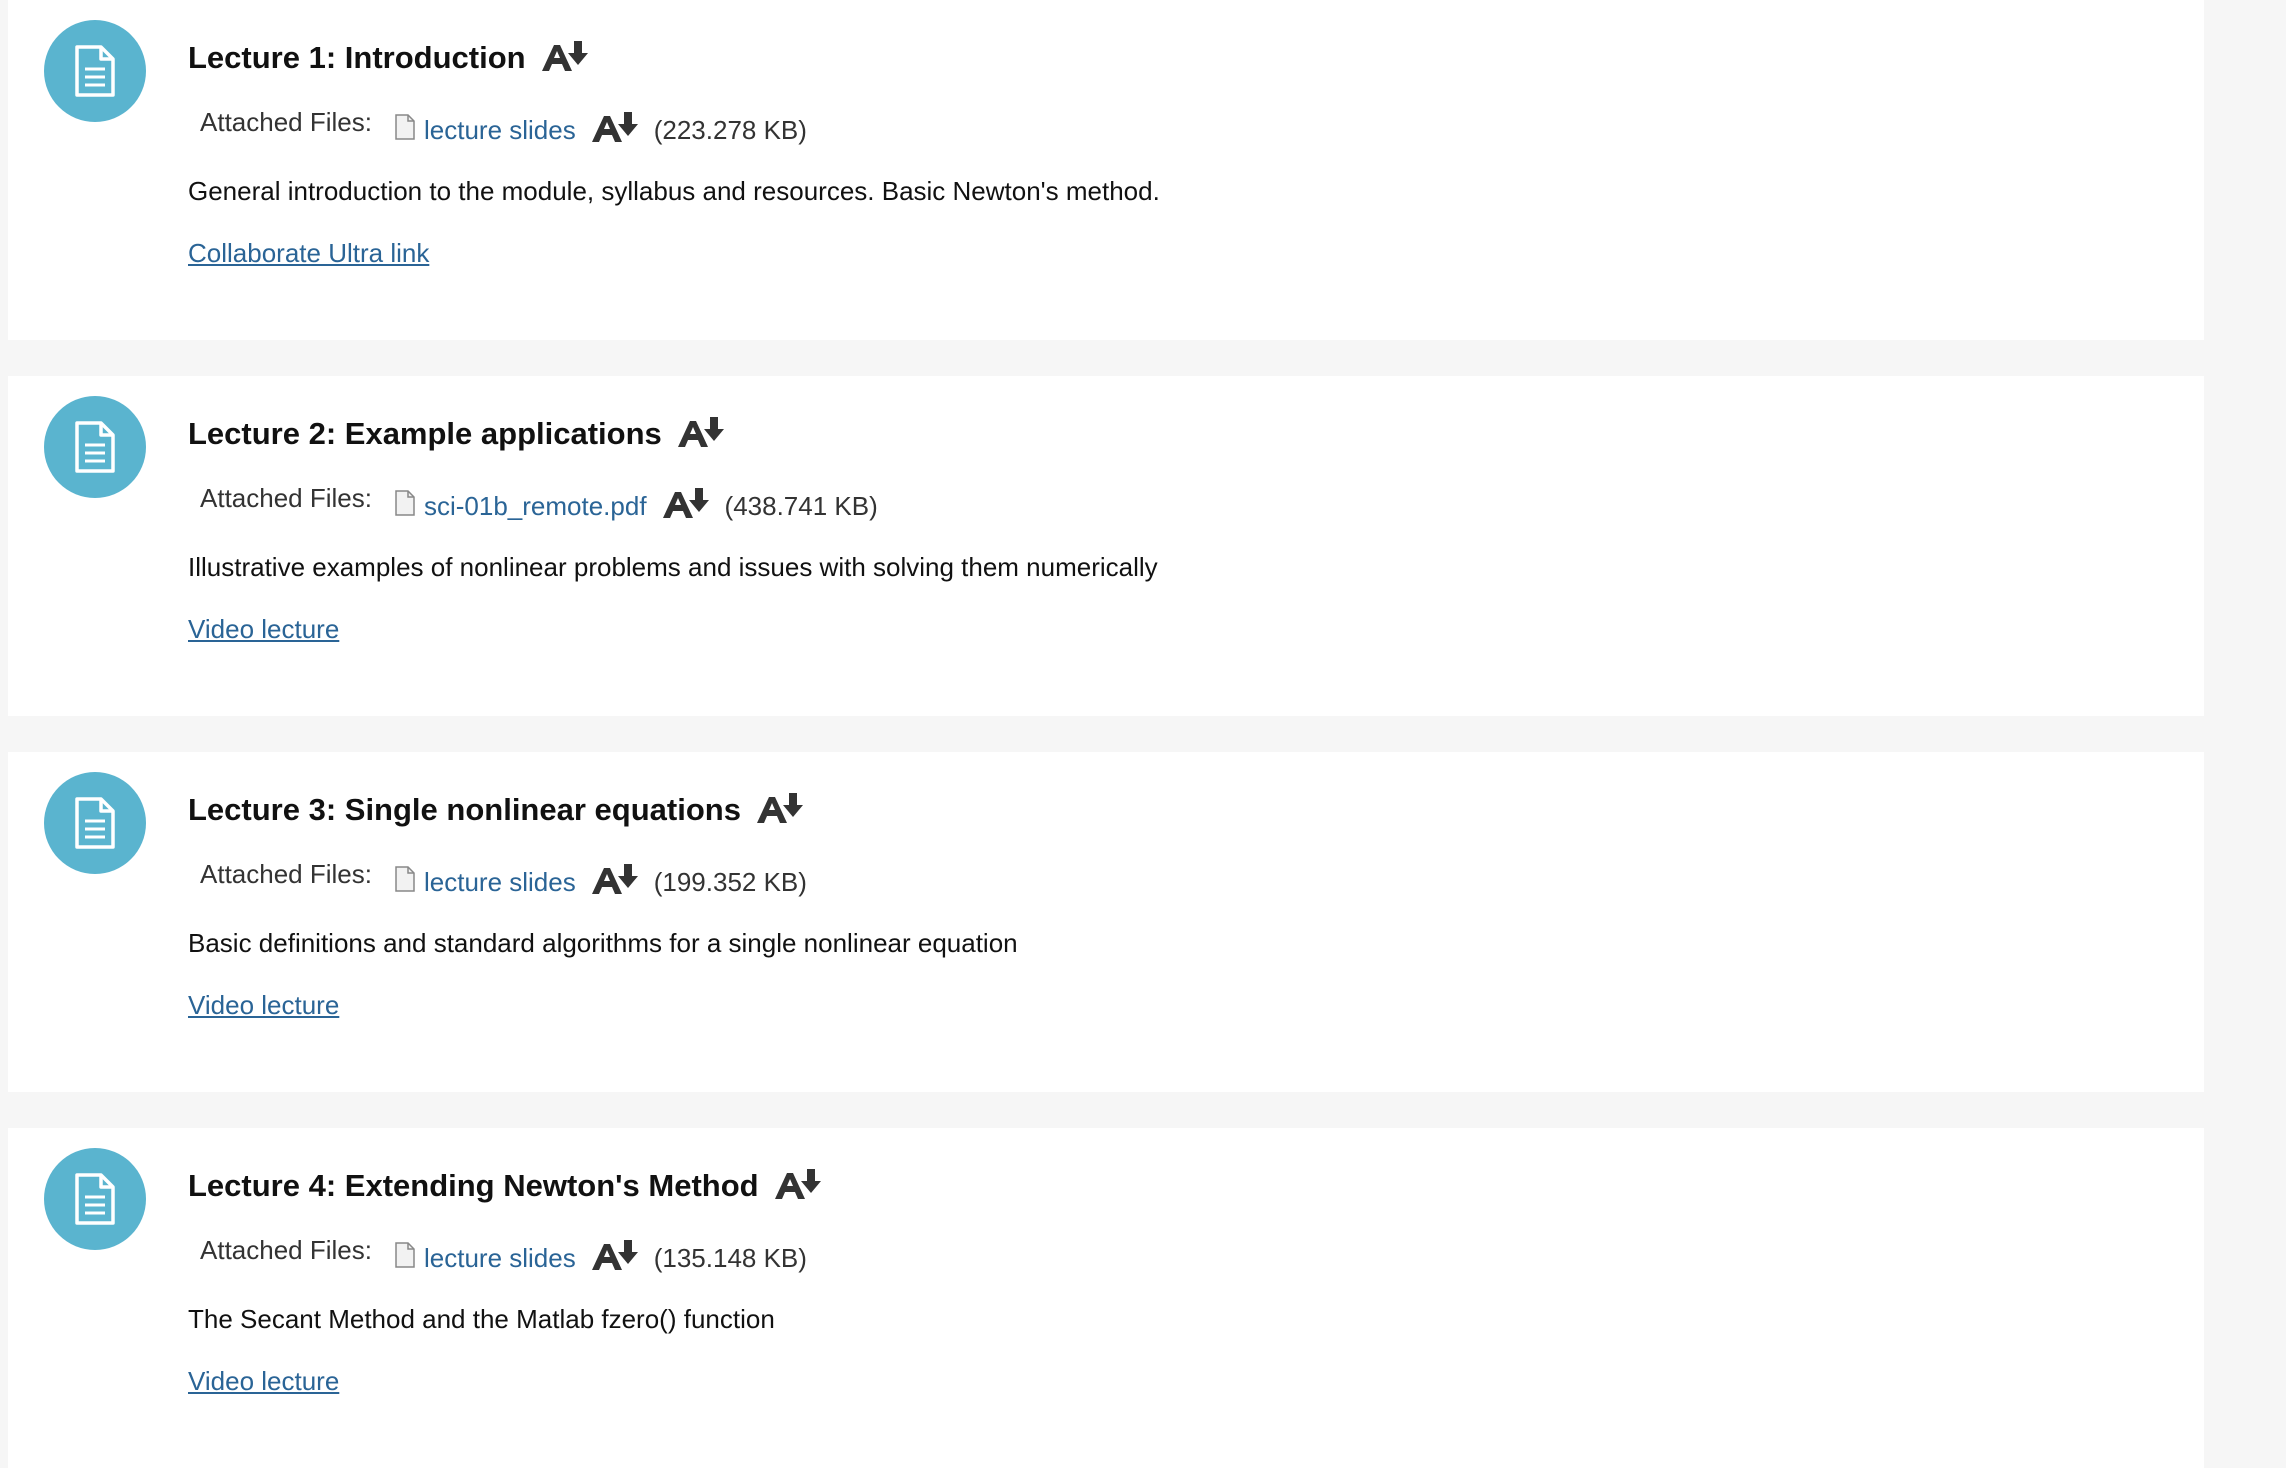 This screenshot has width=2286, height=1468. I want to click on file-size: (223.278 KB), so click(730, 130).